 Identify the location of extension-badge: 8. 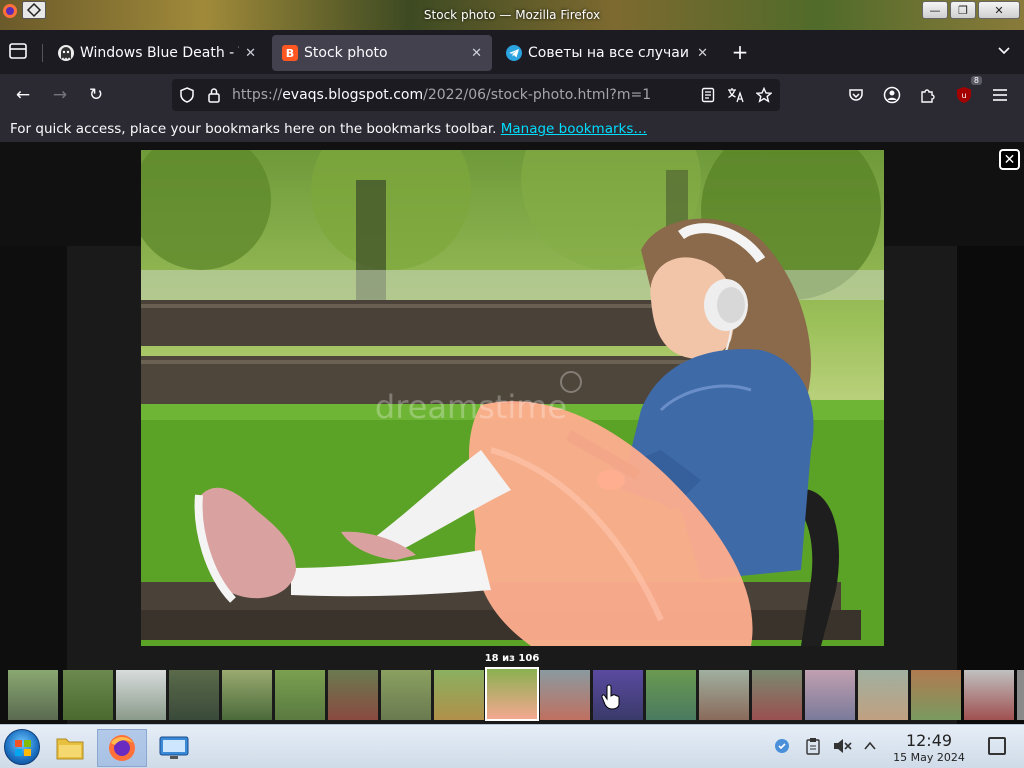
(976, 80).